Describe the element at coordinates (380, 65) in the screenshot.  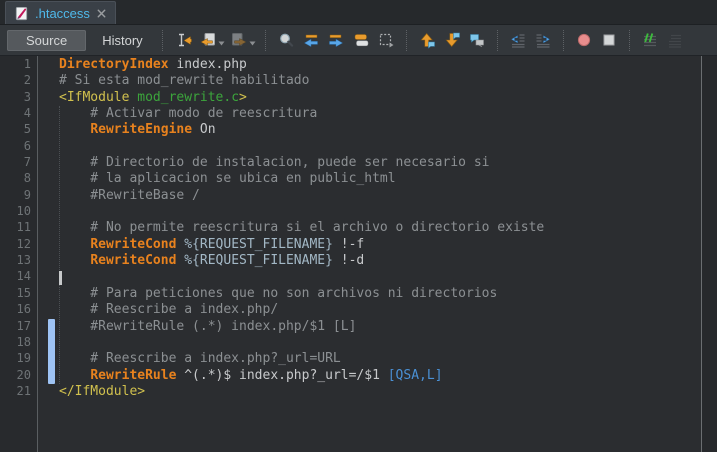
I see `code-line: DirectoryIndex index.php` at that location.